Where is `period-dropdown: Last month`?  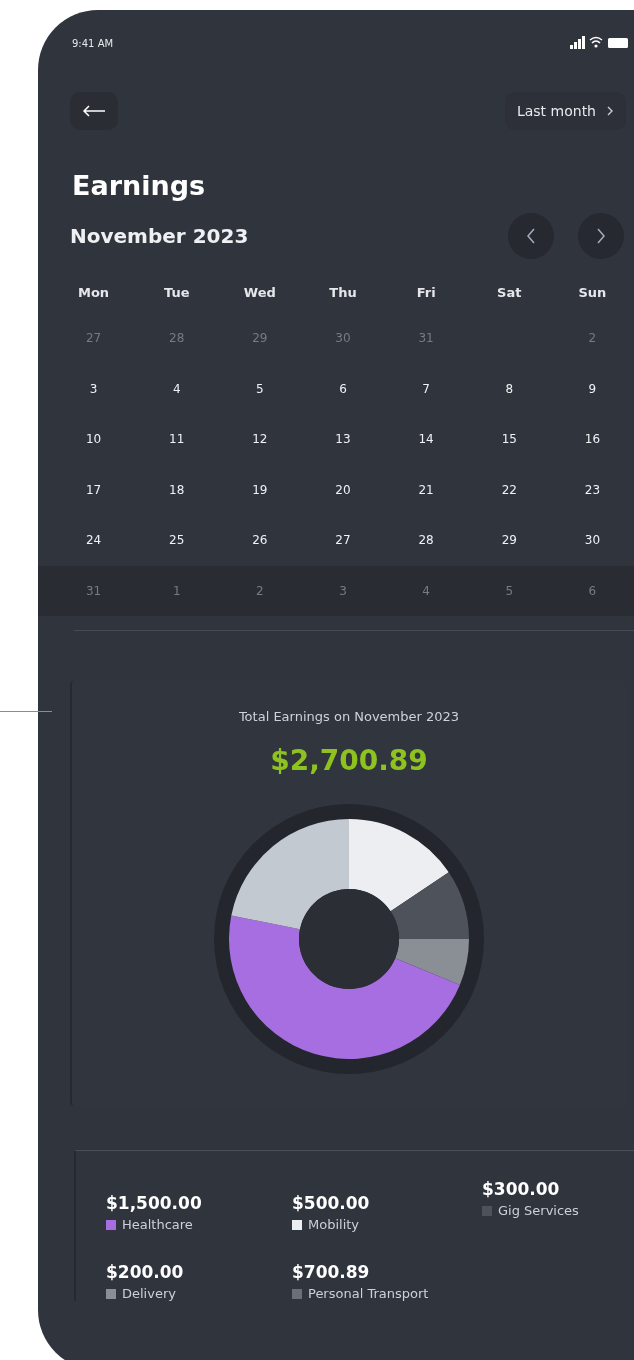 period-dropdown: Last month is located at coordinates (565, 111).